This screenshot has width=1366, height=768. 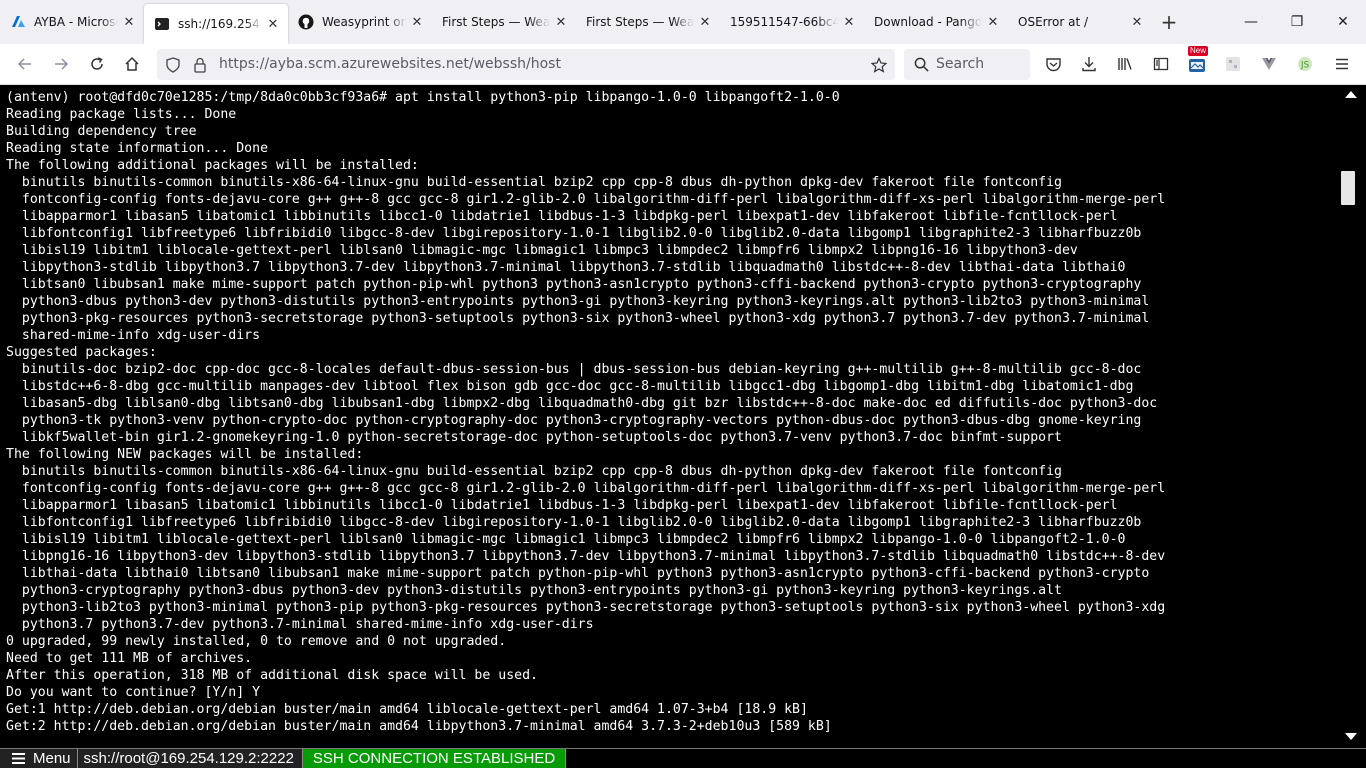 I want to click on svg-text: JS, so click(x=1305, y=66).